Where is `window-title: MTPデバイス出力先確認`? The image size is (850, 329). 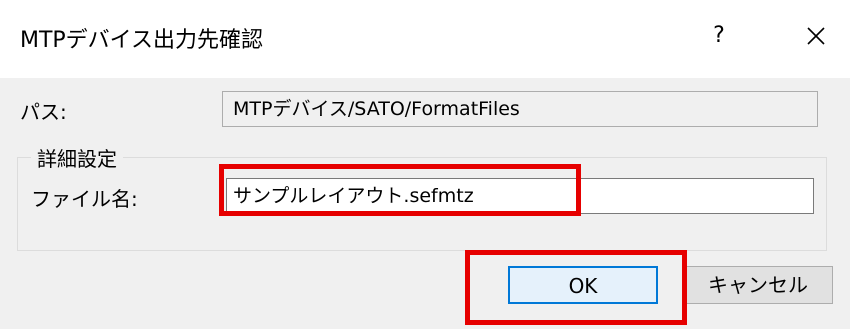
window-title: MTPデバイス出力先確認 is located at coordinates (142, 40).